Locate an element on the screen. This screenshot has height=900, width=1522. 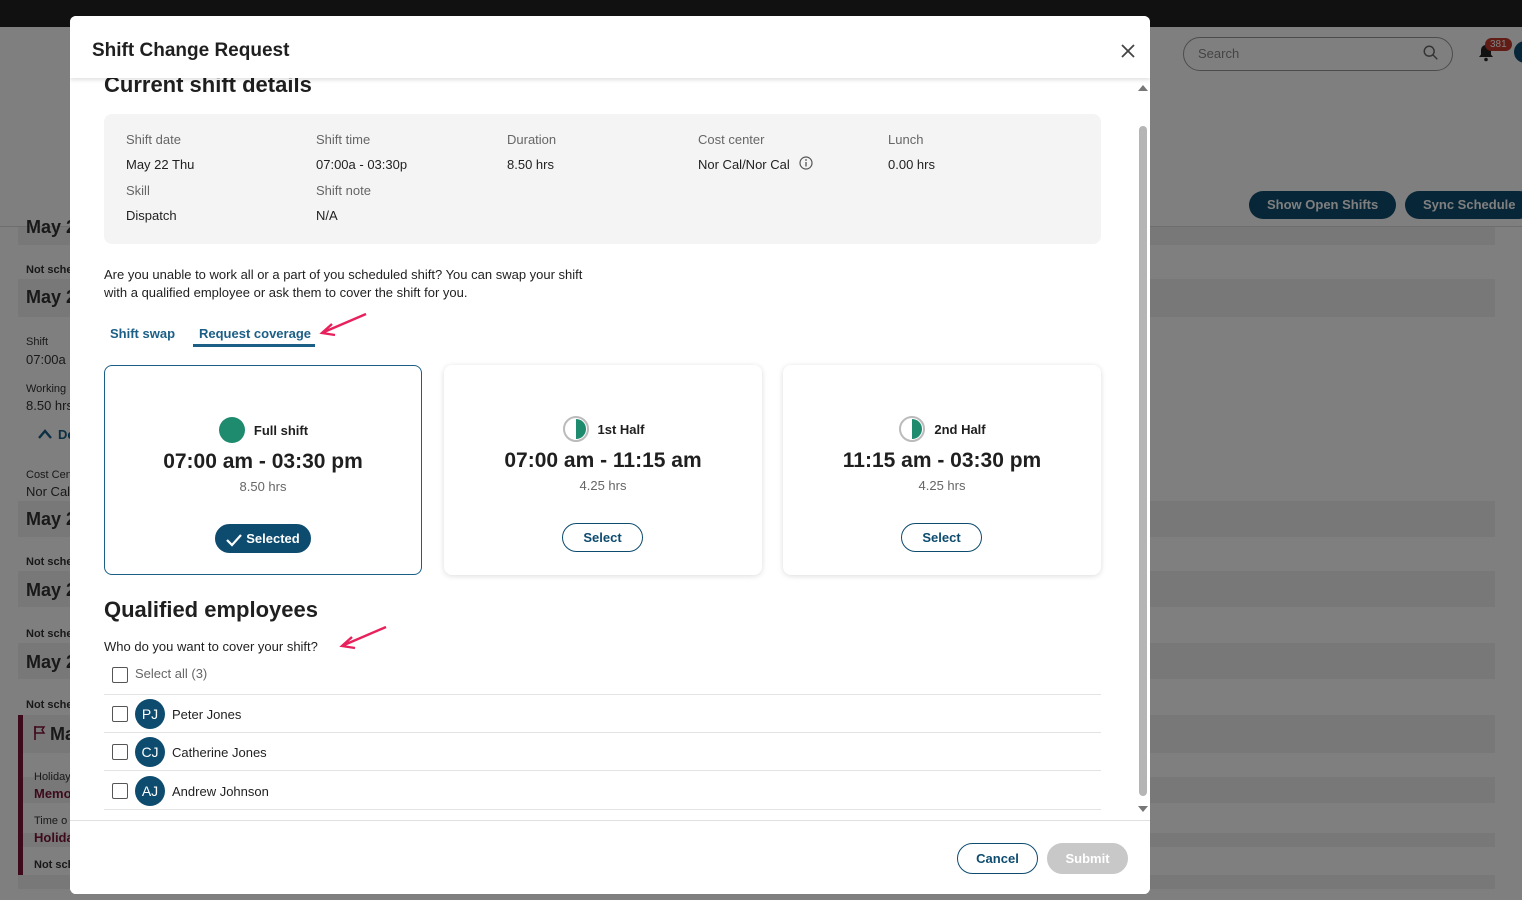
card-kind: 1st Half is located at coordinates (603, 429).